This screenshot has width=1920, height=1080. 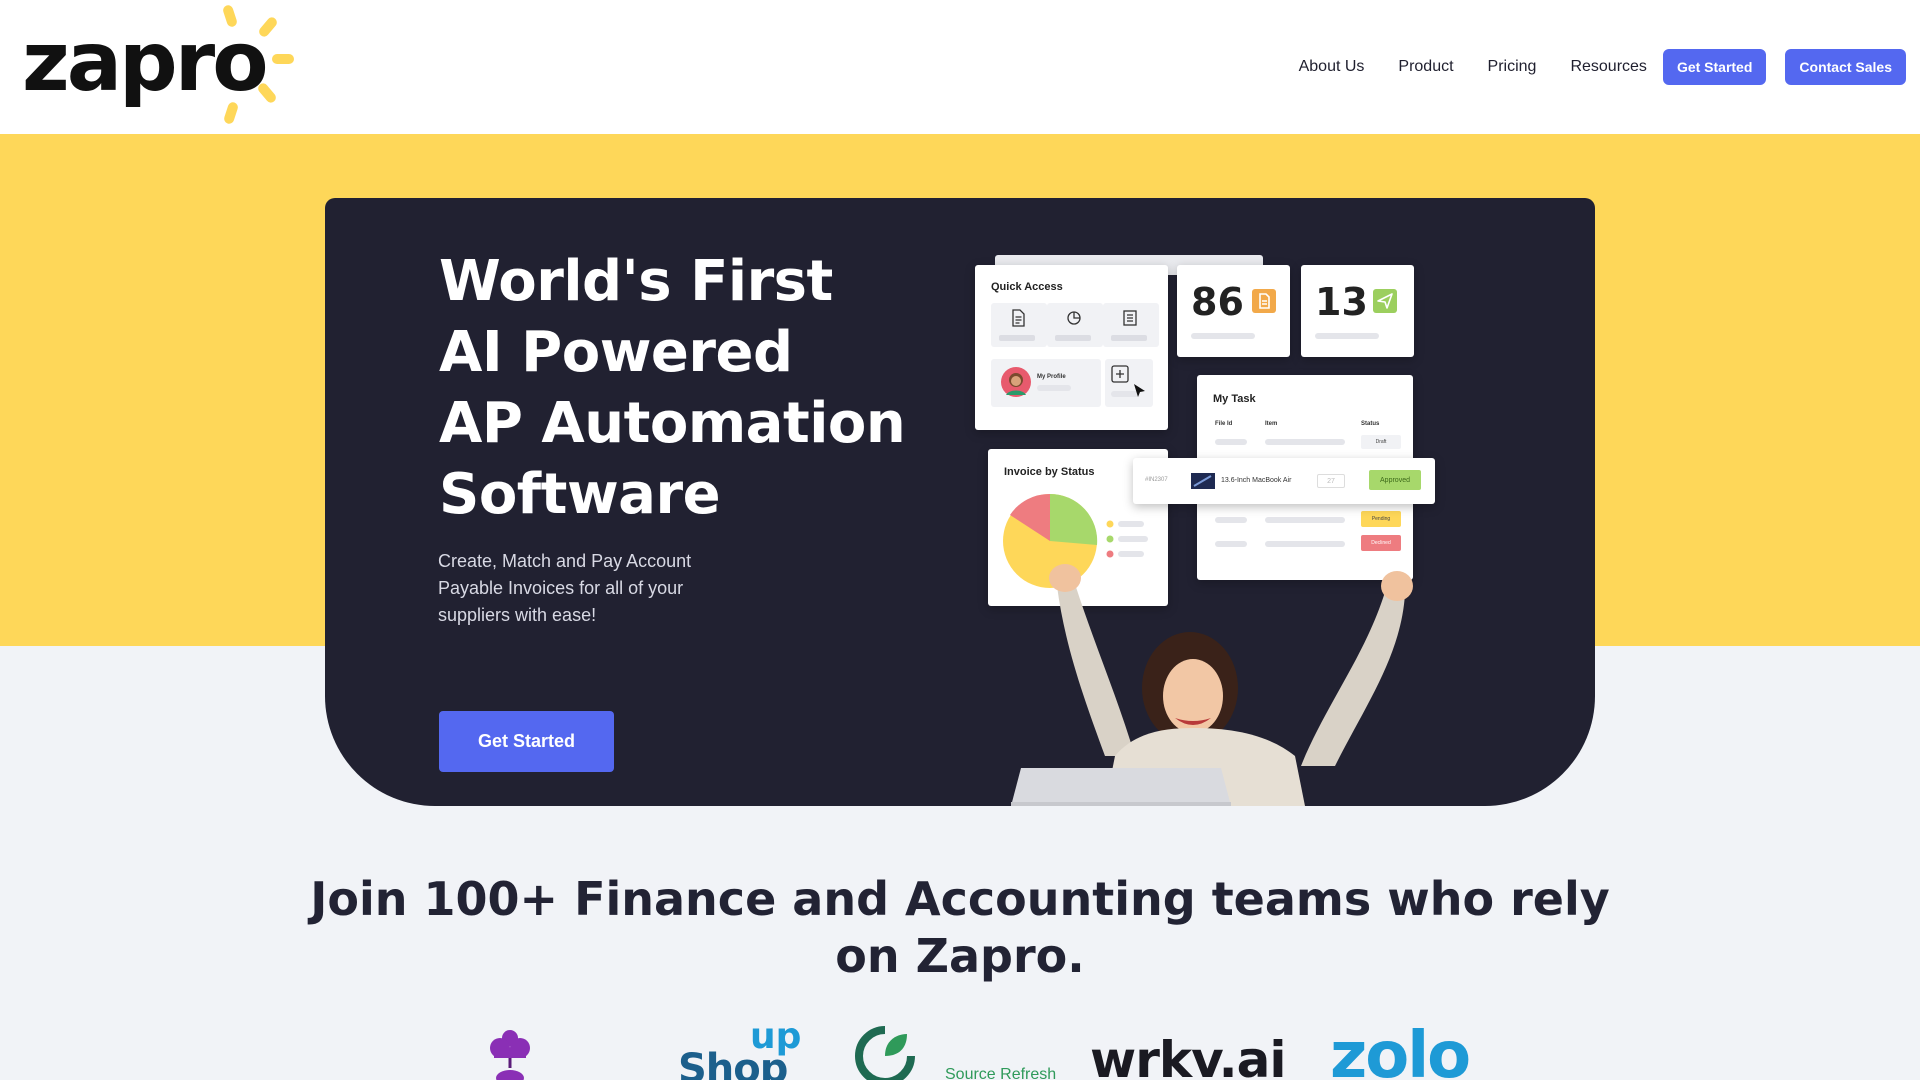 I want to click on stat-value: 86, so click(x=1217, y=302).